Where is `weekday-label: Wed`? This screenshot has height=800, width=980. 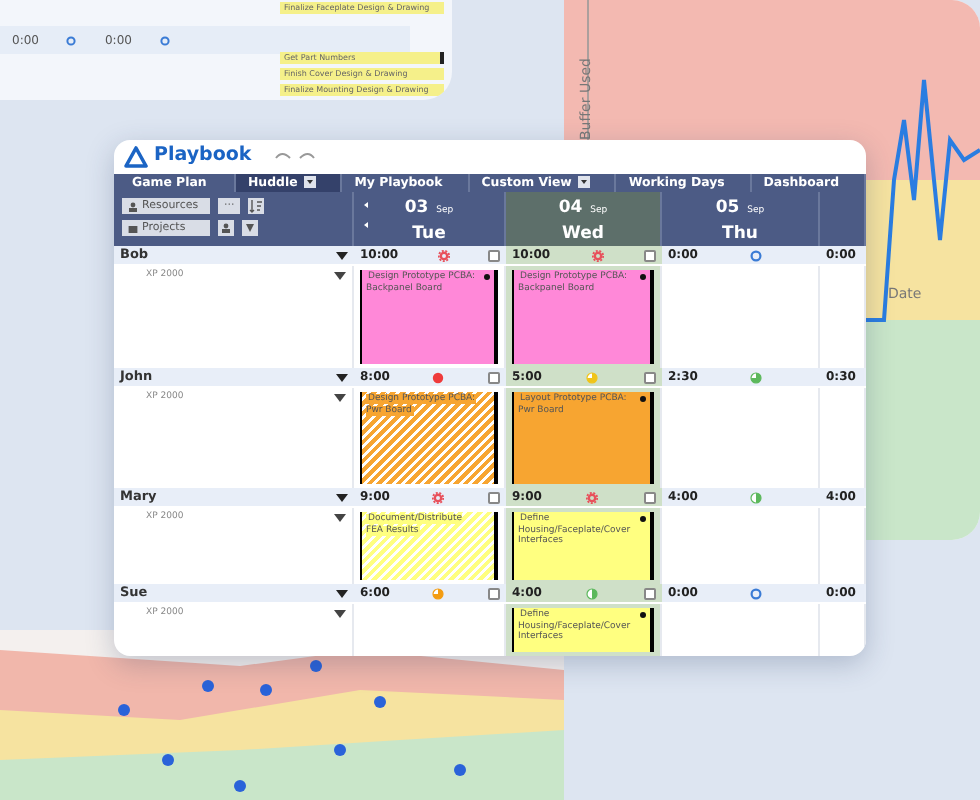 weekday-label: Wed is located at coordinates (583, 234).